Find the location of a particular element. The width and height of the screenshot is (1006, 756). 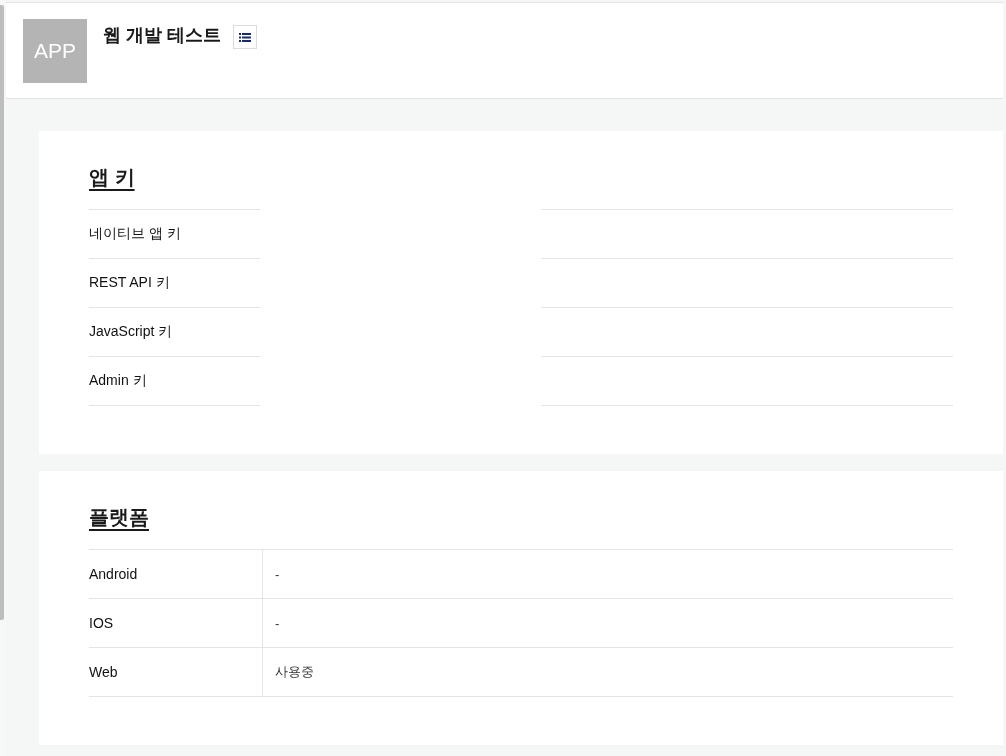

list-icon is located at coordinates (245, 37).